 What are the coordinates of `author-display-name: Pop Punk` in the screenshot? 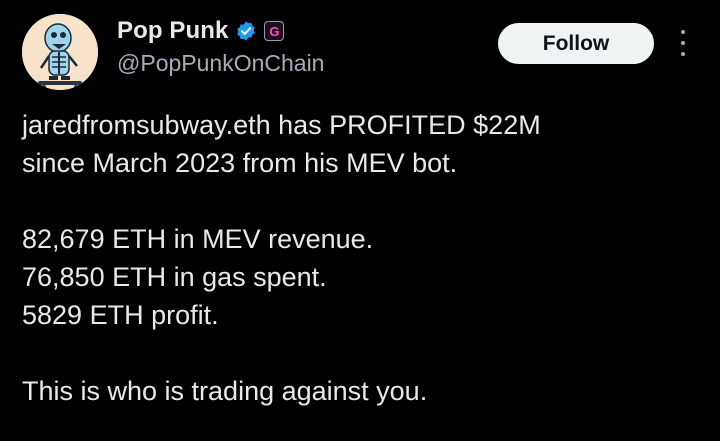 It's located at (172, 31).